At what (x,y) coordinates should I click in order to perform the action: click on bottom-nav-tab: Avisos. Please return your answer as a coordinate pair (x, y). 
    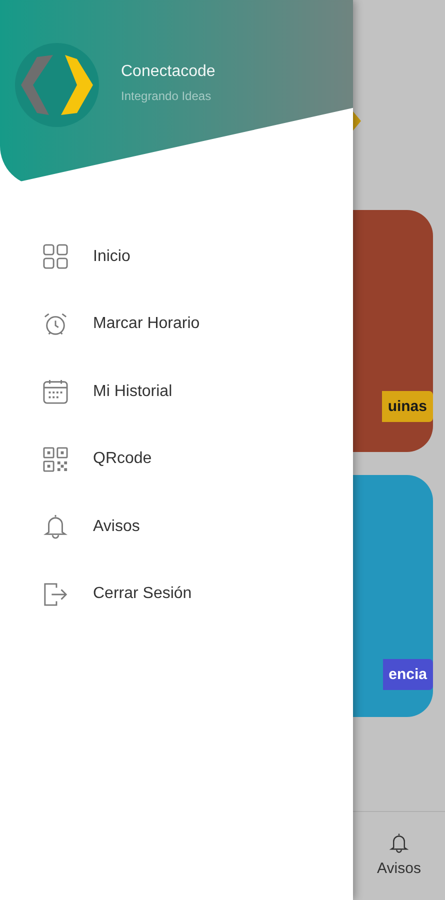
    Looking at the image, I should click on (399, 856).